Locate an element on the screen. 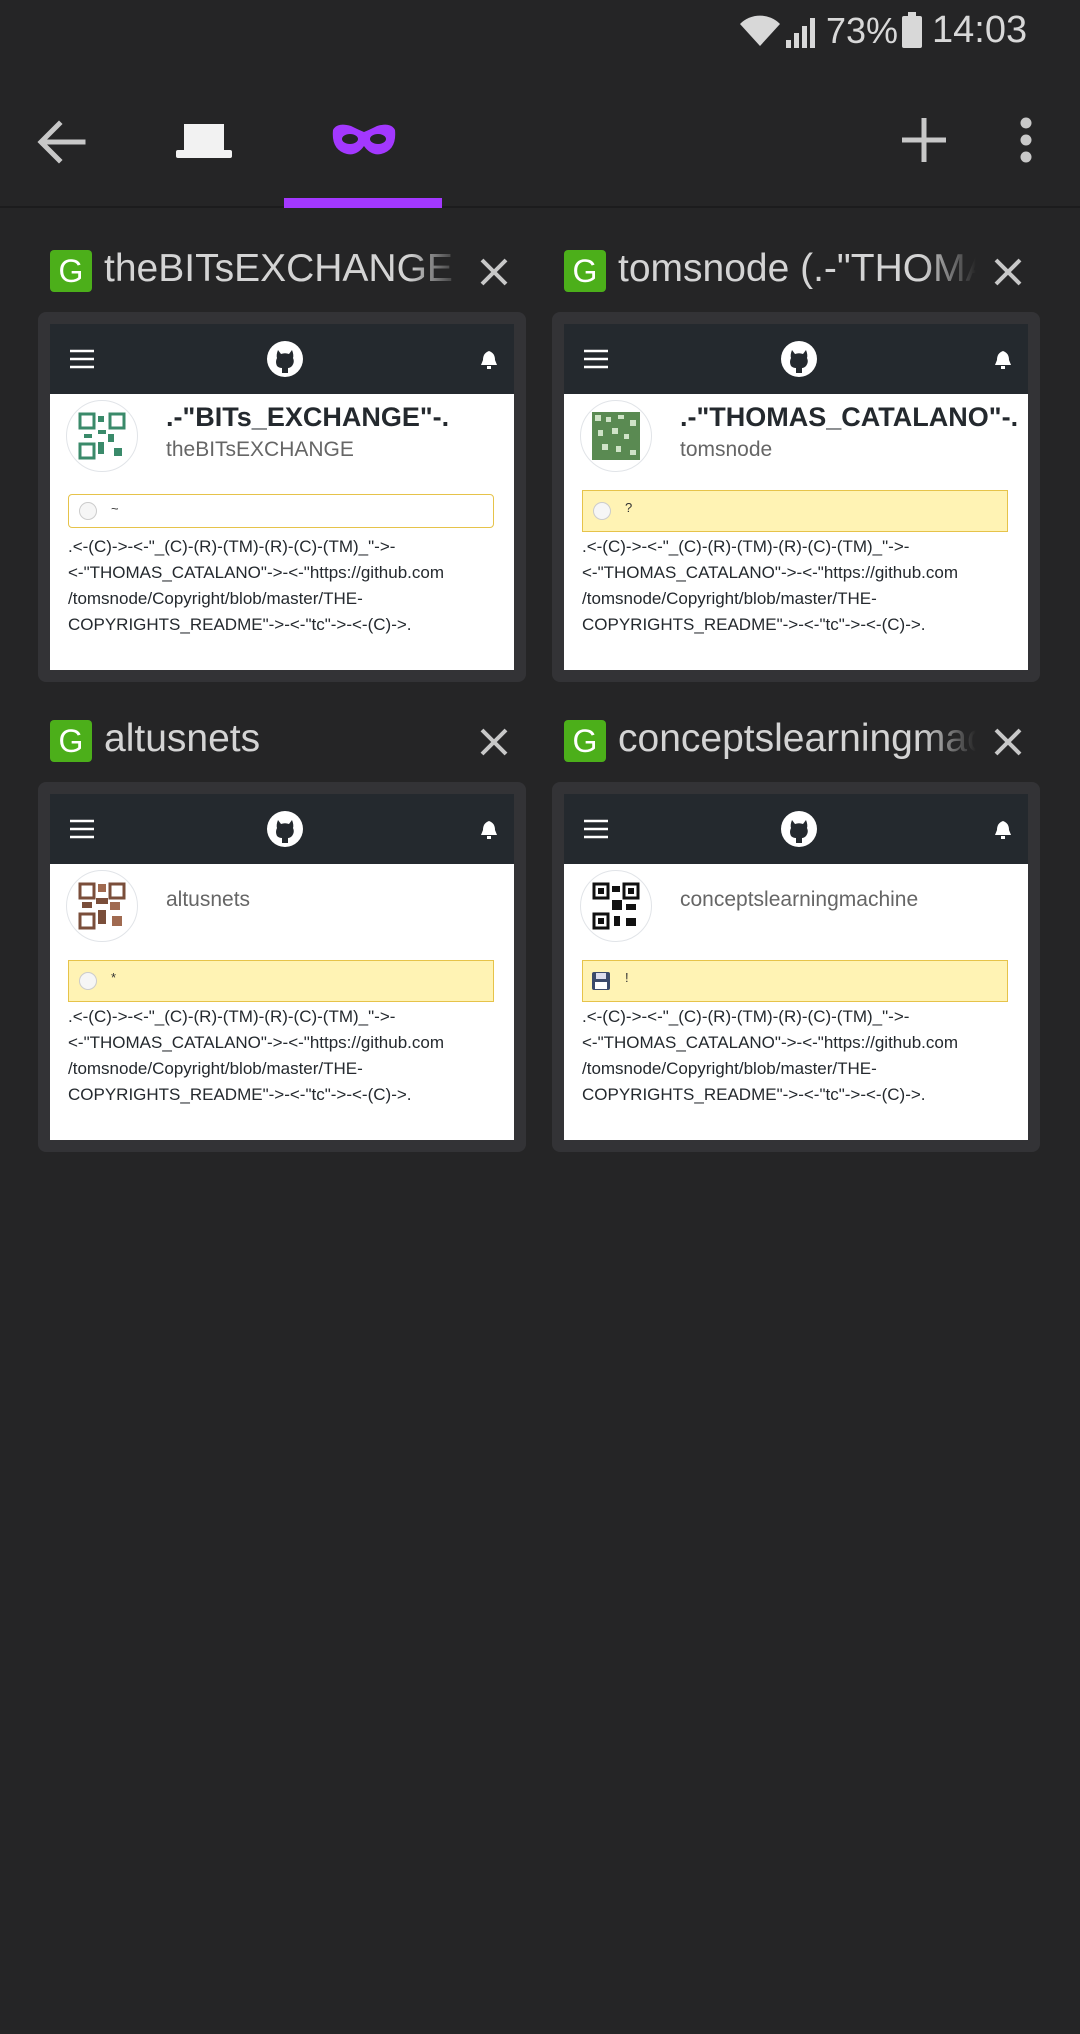 This screenshot has width=1080, height=2034. tab-header: G conceptslearningmachine is located at coordinates (796, 735).